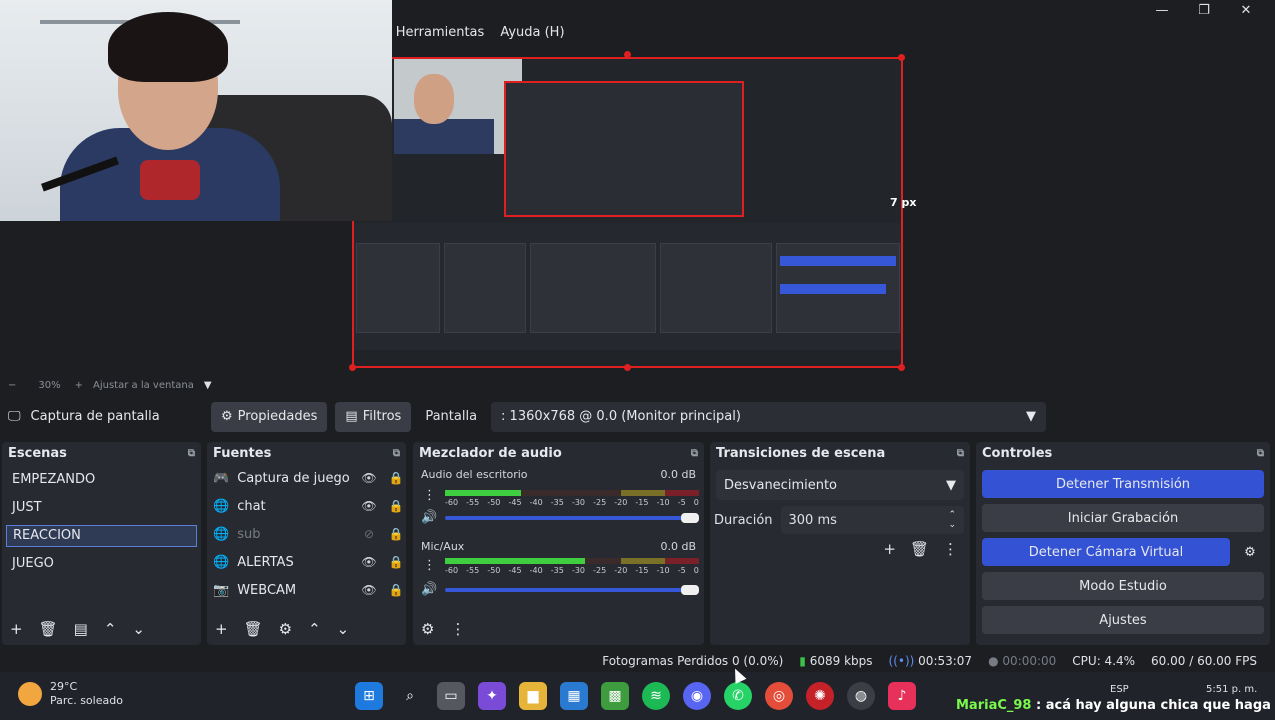  Describe the element at coordinates (101, 564) in the screenshot. I see `scene-item: JUEGO` at that location.